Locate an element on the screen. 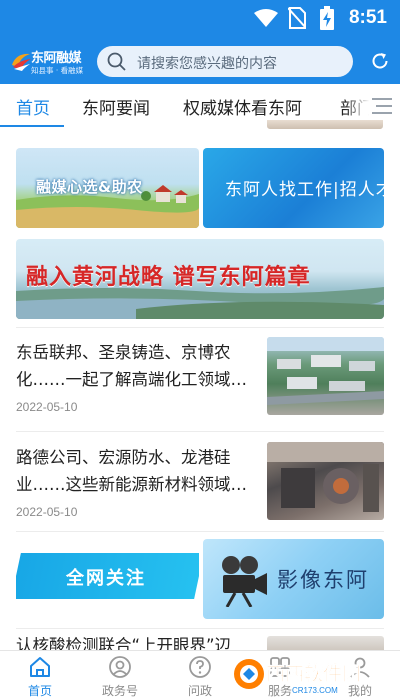  logo-mark-icon is located at coordinates (21, 62).